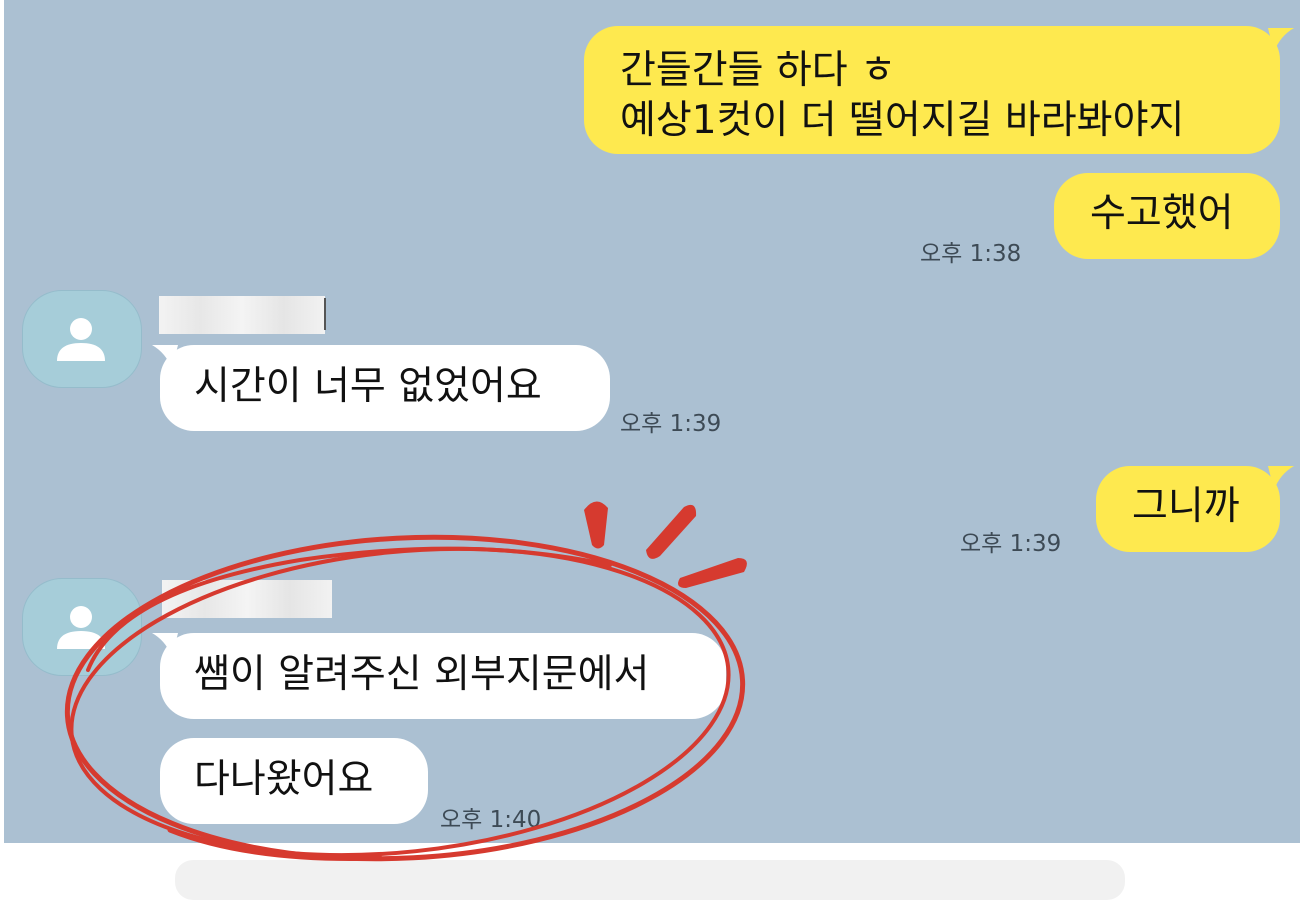  I want to click on their-message-bubble: 시간이 너무 없었어요, so click(385, 388).